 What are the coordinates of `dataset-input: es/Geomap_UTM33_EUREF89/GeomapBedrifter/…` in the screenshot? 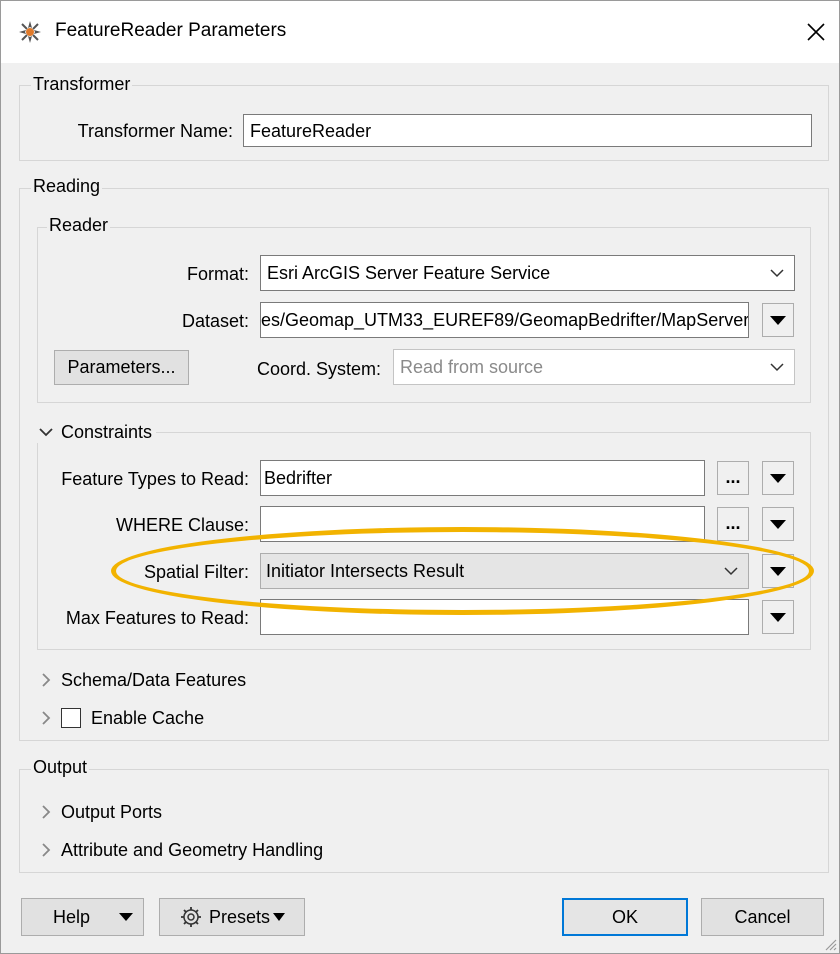 It's located at (504, 320).